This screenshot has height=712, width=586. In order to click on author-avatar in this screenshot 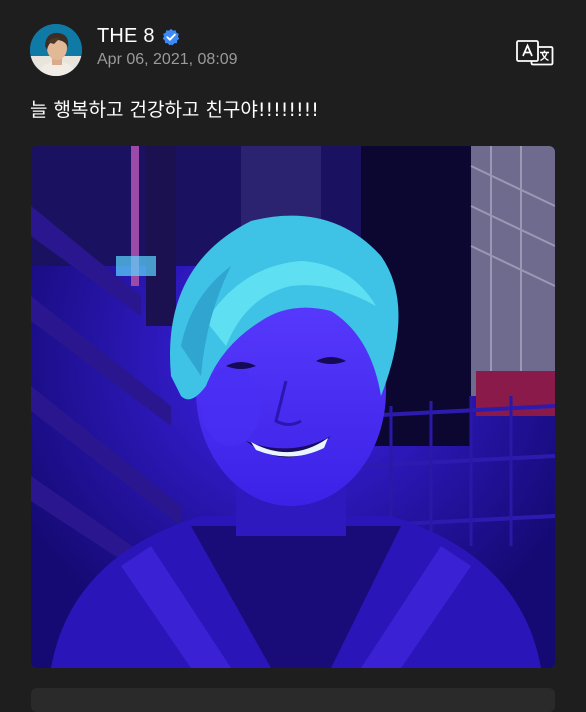, I will do `click(56, 50)`.